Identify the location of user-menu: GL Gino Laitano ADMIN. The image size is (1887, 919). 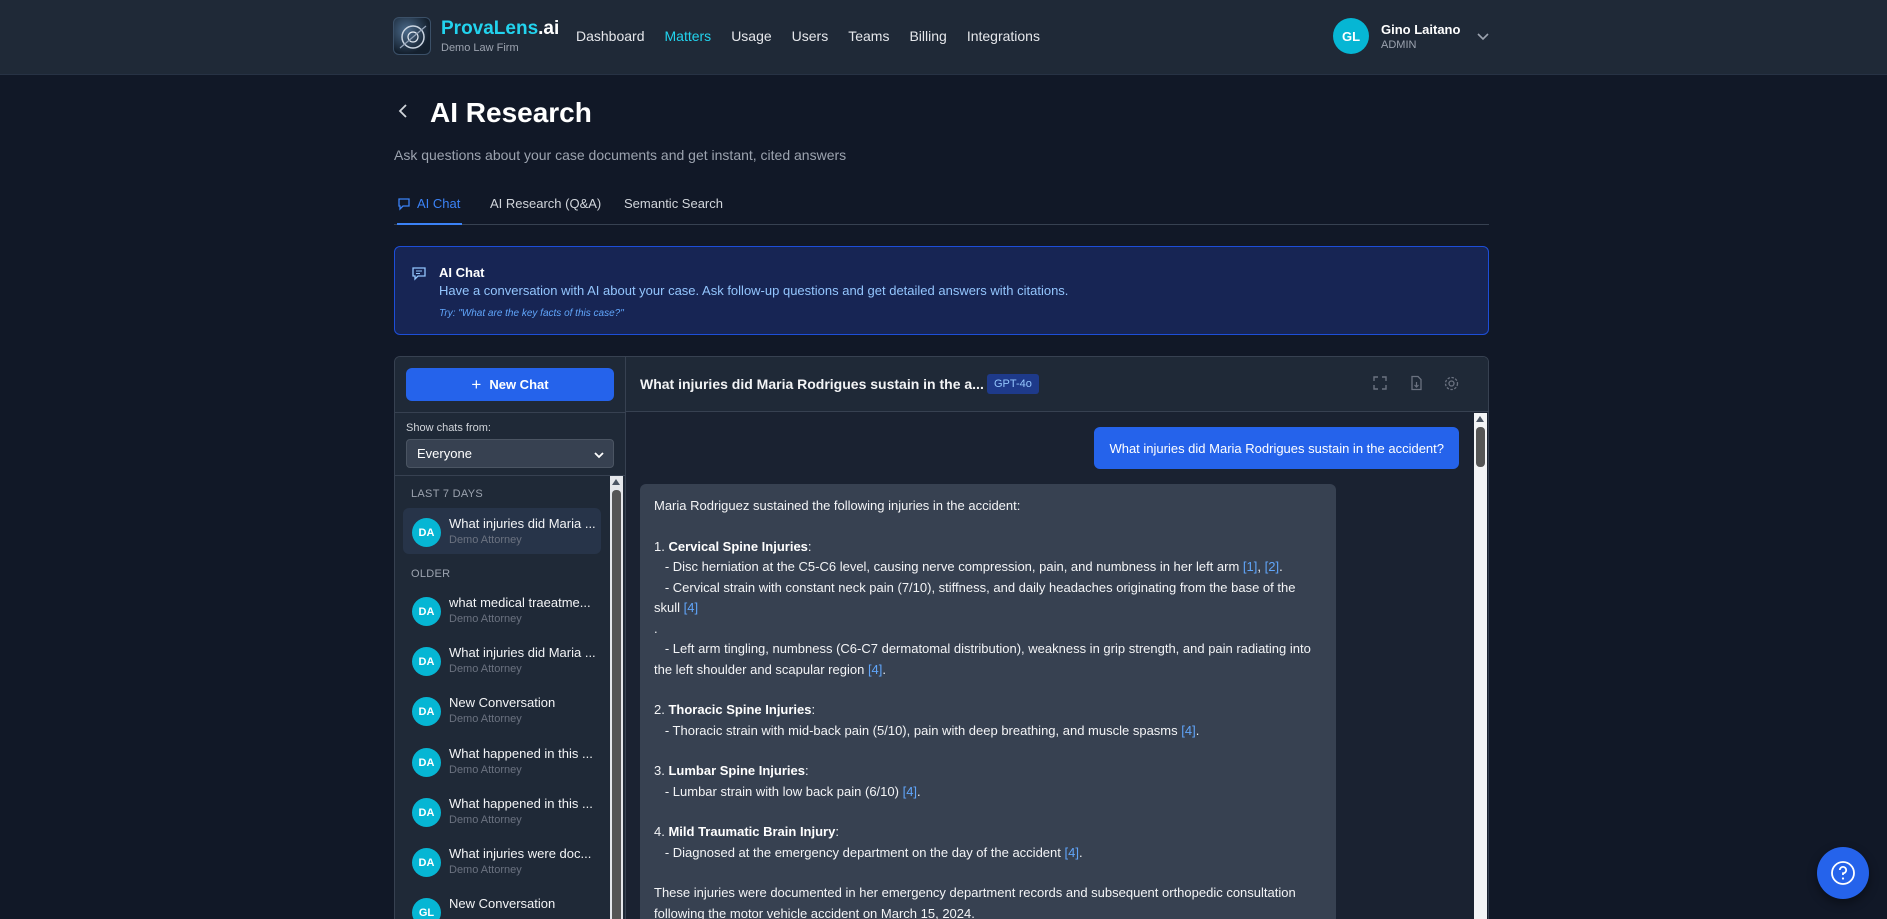
(1411, 36).